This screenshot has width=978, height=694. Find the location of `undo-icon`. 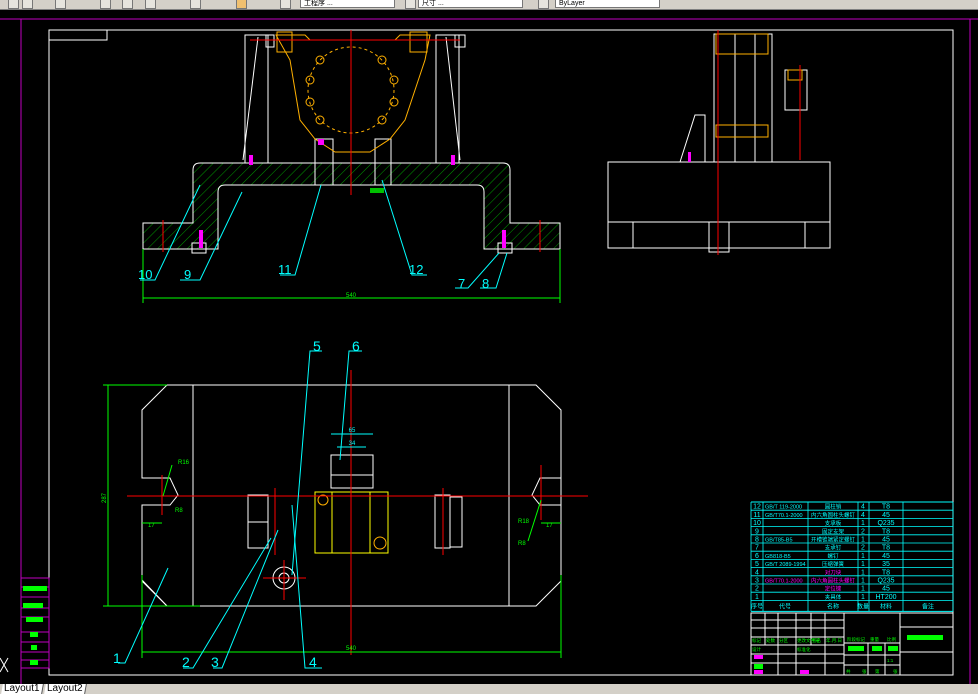

undo-icon is located at coordinates (13, 4).